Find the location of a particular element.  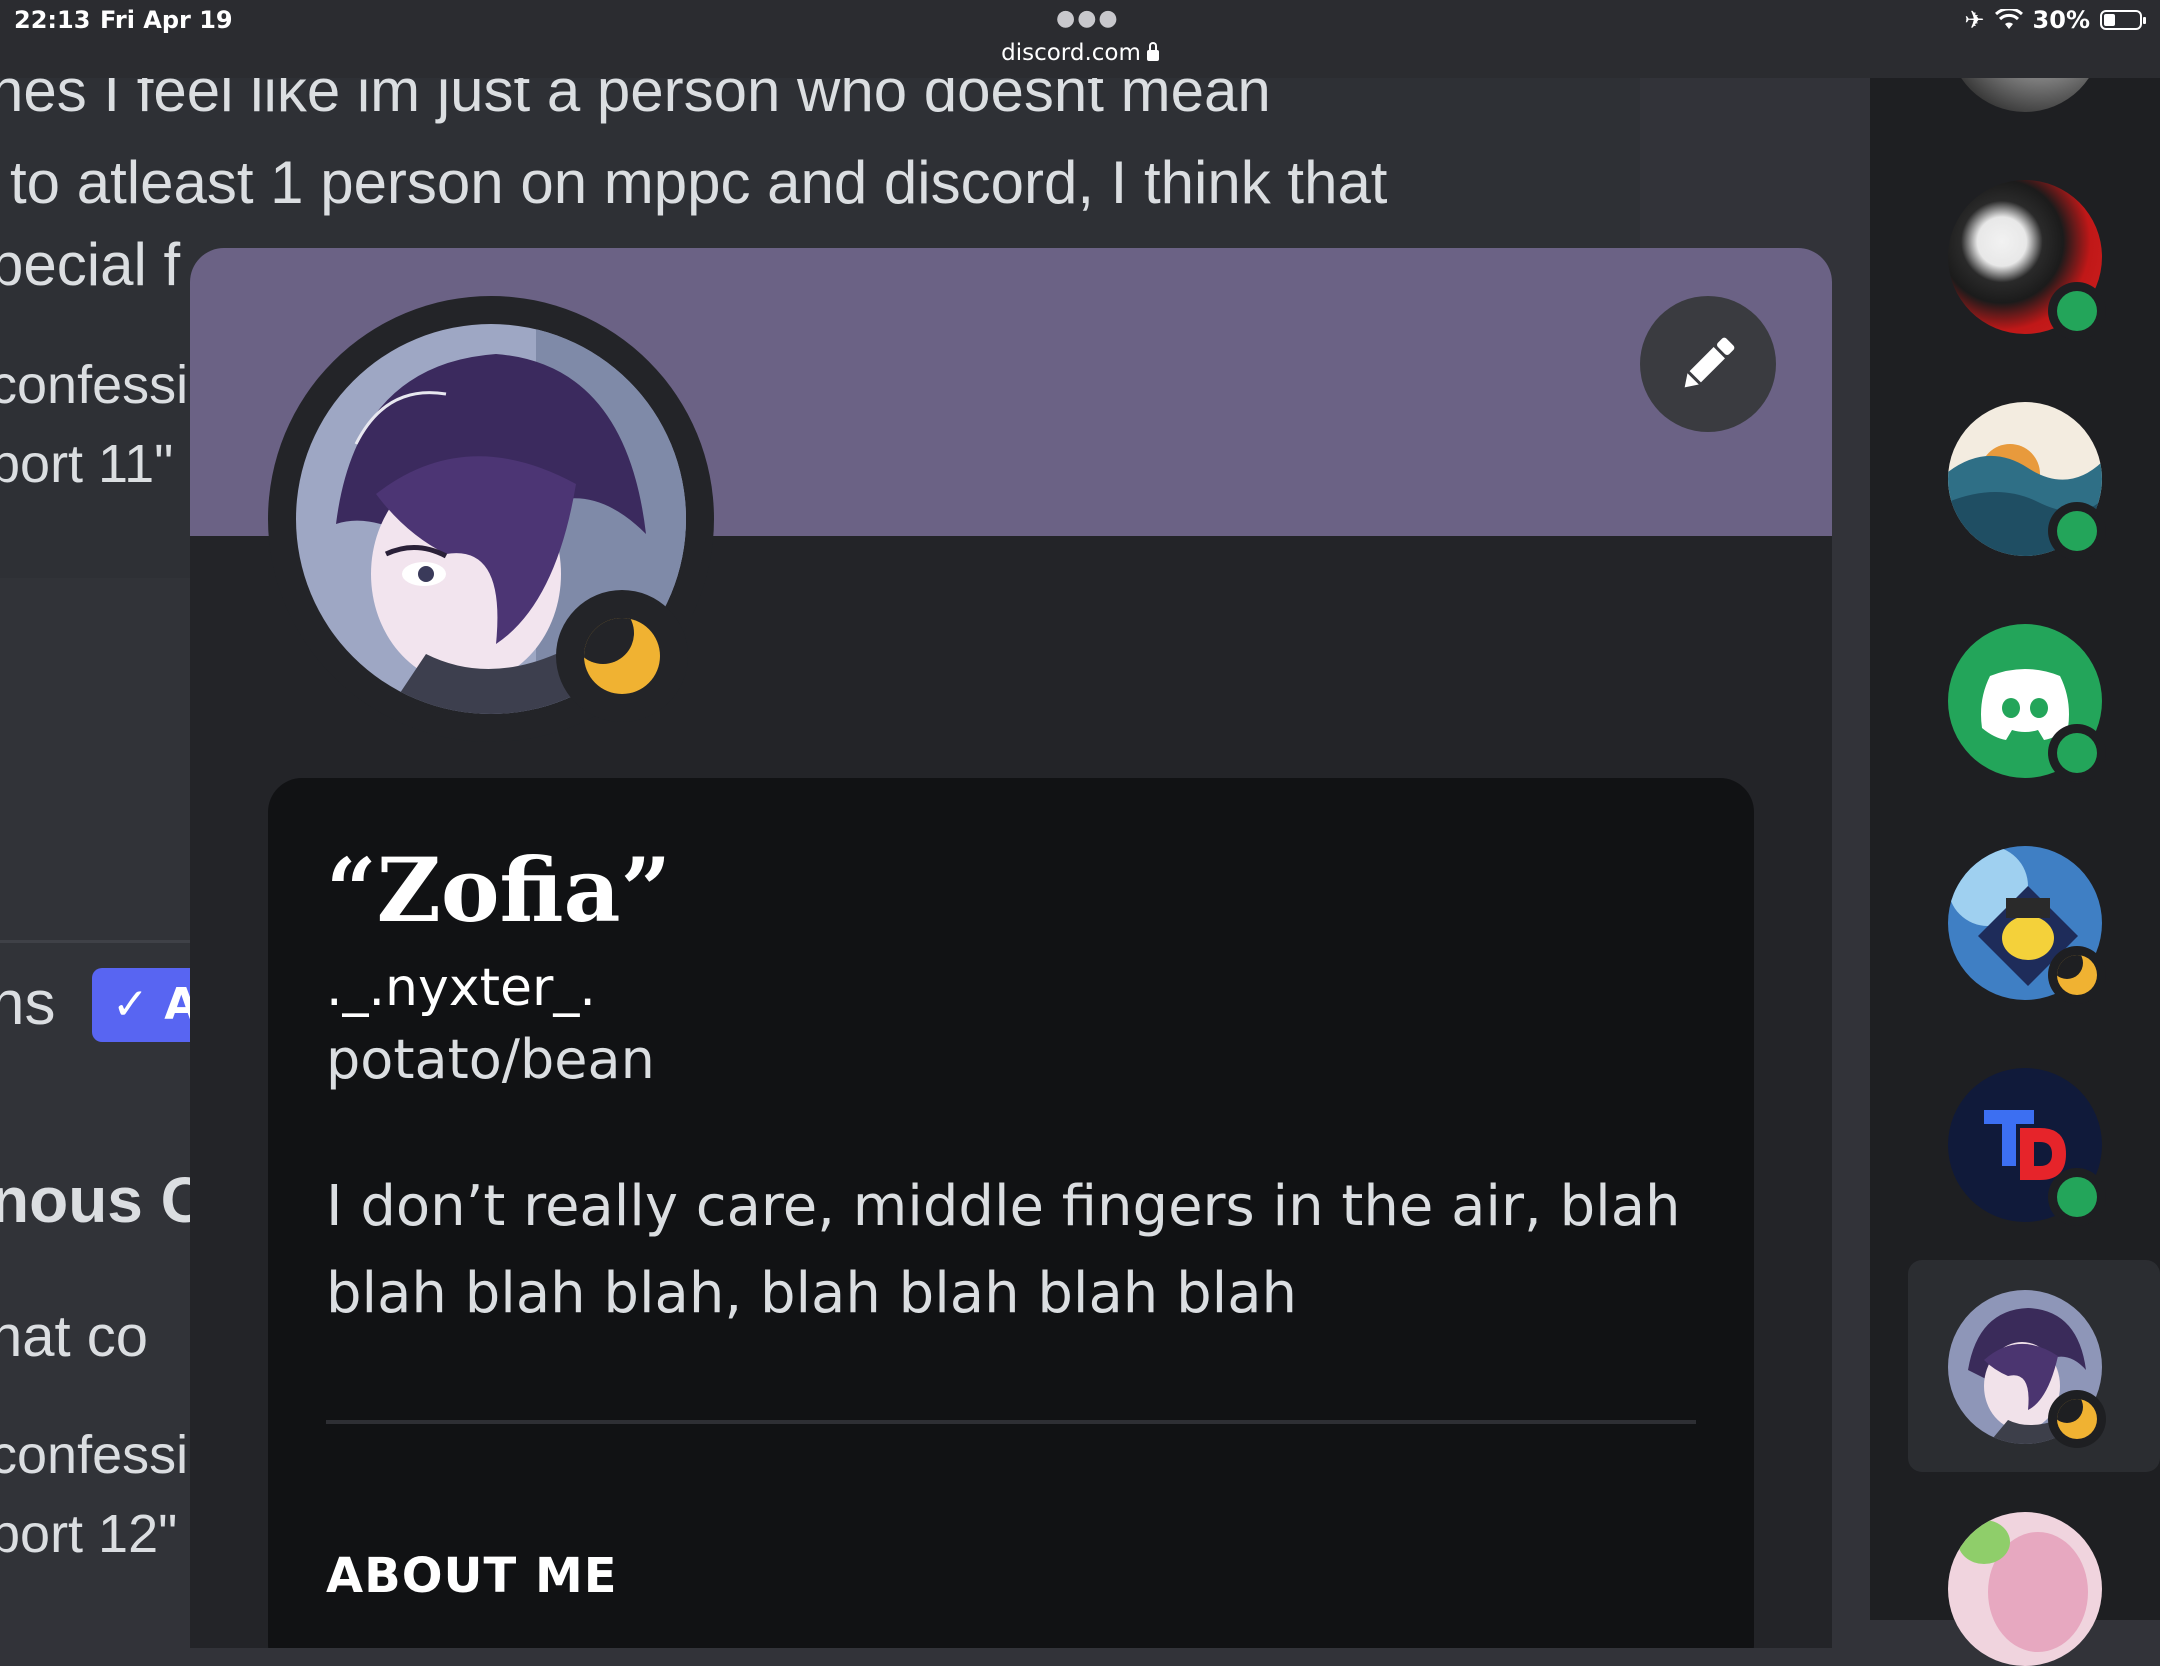

chat-line: port 12" is located at coordinates (89, 1534).